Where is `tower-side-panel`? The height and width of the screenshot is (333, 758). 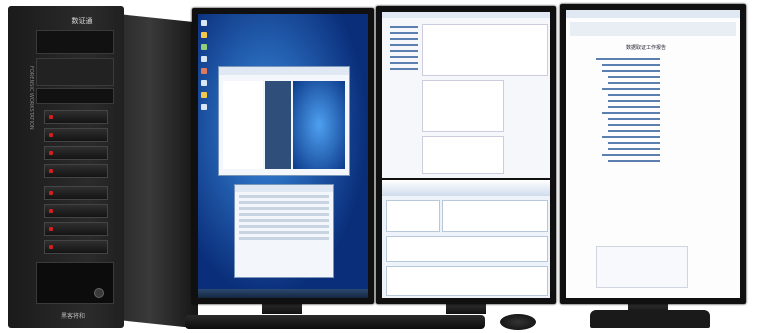 tower-side-panel is located at coordinates (158, 171).